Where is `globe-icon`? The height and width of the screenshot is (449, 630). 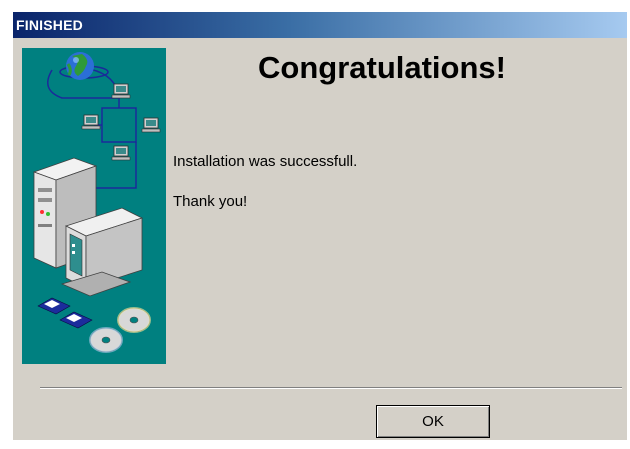
globe-icon is located at coordinates (84, 66).